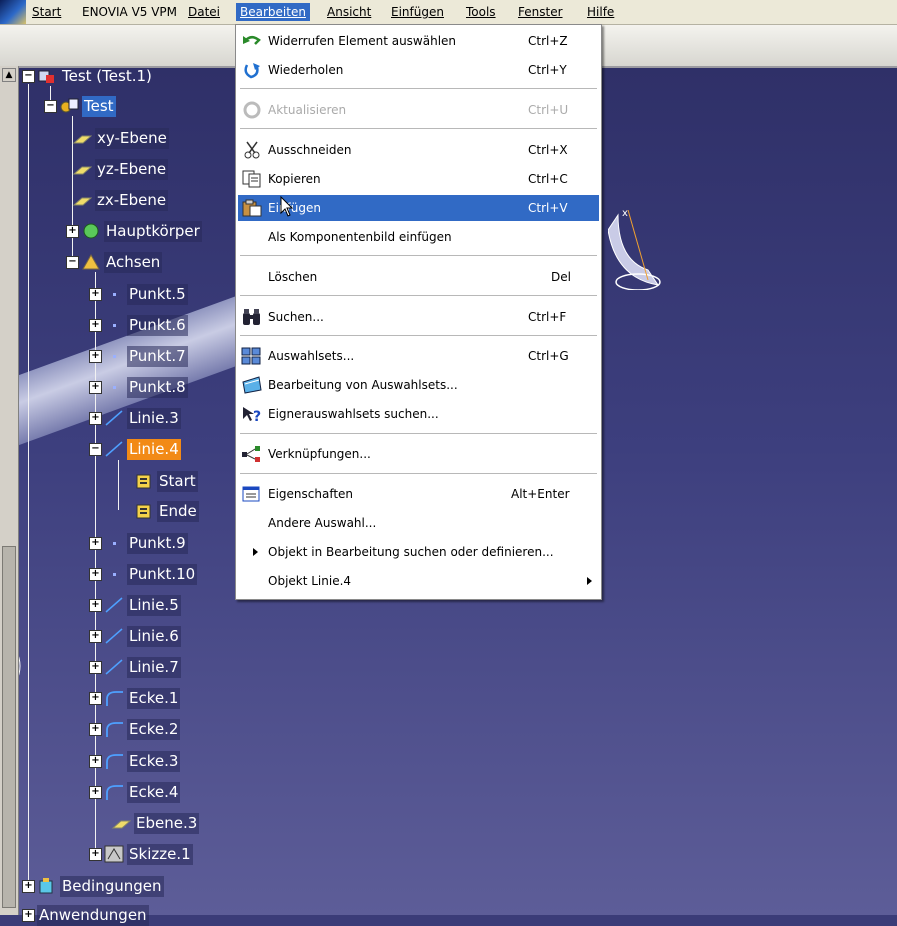 The height and width of the screenshot is (926, 897). I want to click on point-icon, so click(114, 543).